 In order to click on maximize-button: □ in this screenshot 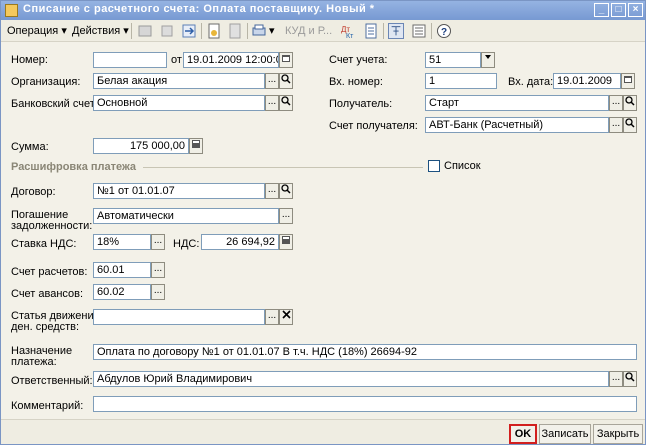, I will do `click(618, 10)`.